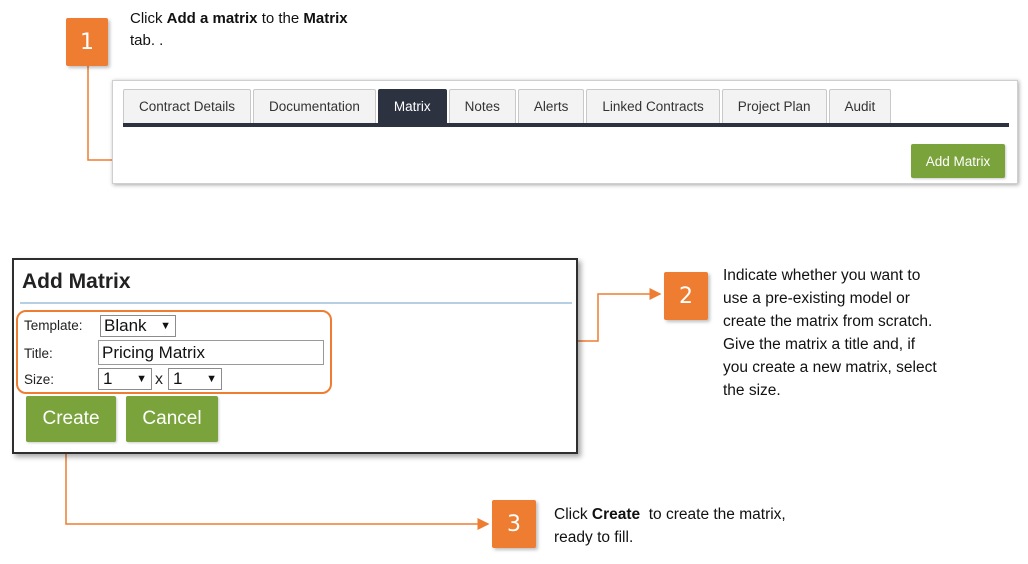 This screenshot has width=1028, height=564. I want to click on tab-audit: Audit, so click(860, 106).